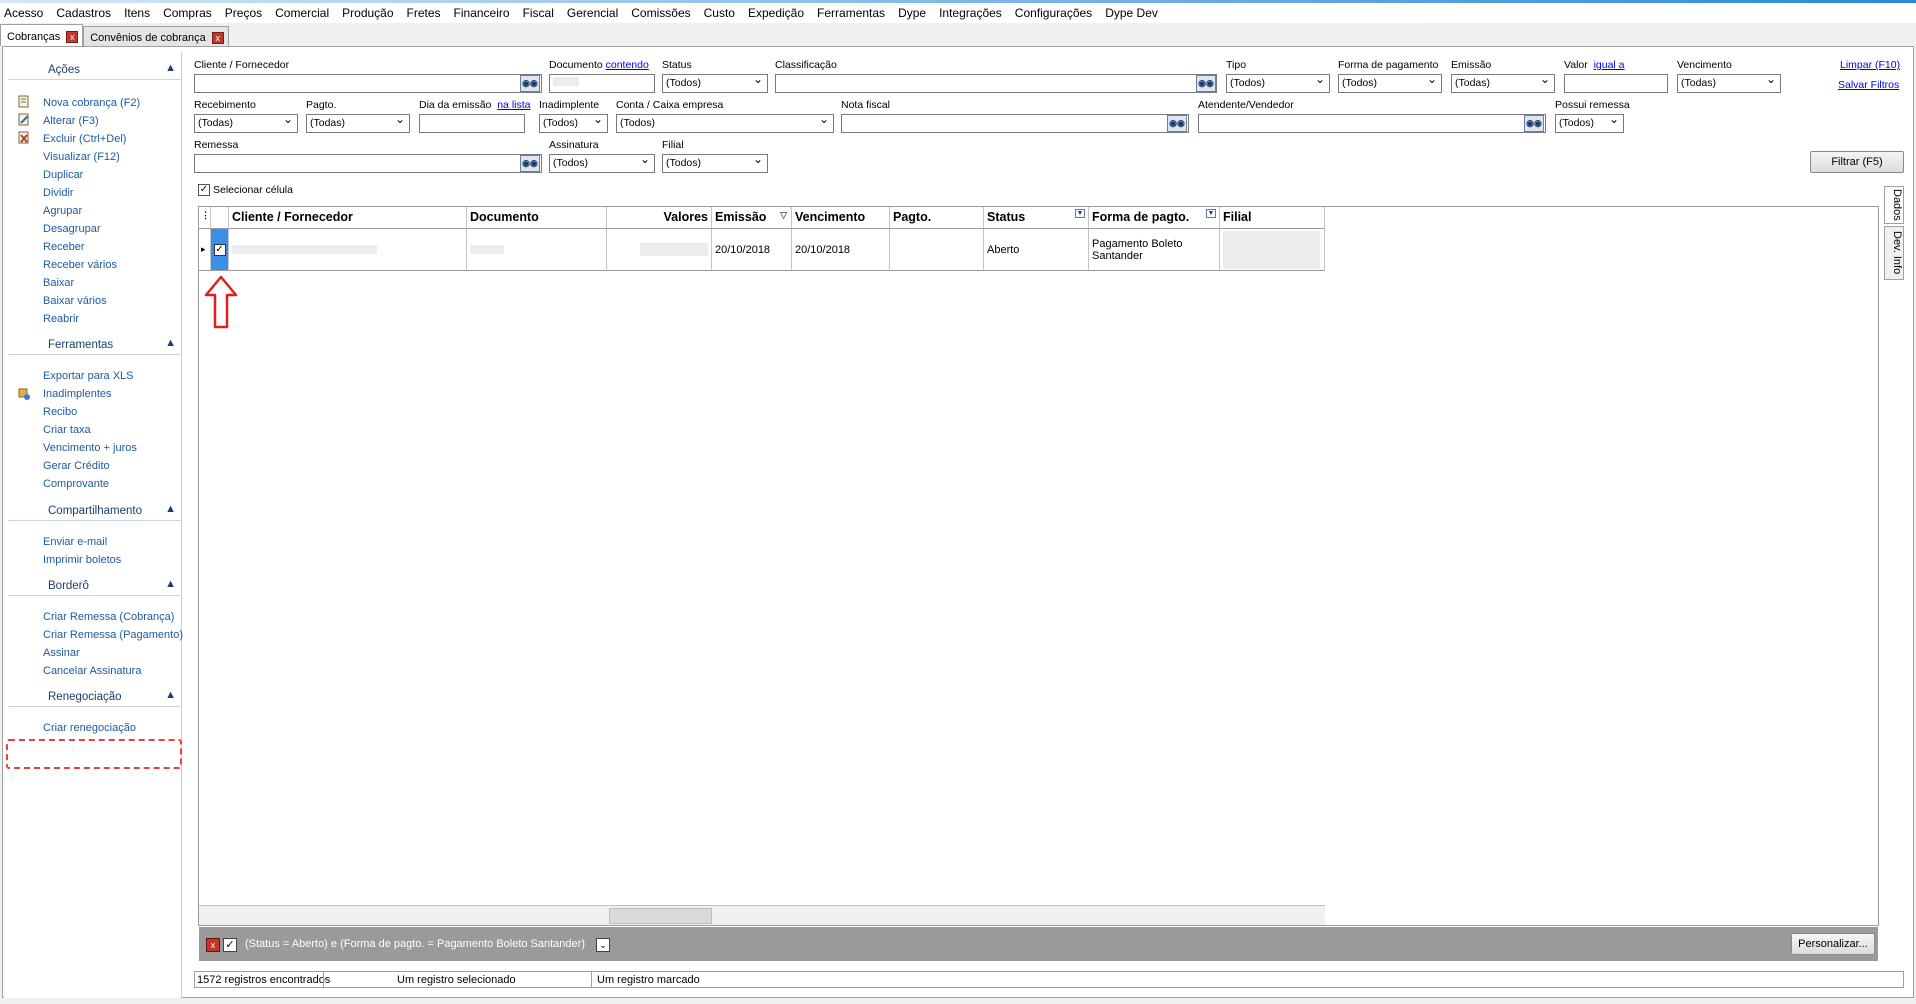  What do you see at coordinates (538, 13) in the screenshot?
I see `menu-fiscal: Fiscal` at bounding box center [538, 13].